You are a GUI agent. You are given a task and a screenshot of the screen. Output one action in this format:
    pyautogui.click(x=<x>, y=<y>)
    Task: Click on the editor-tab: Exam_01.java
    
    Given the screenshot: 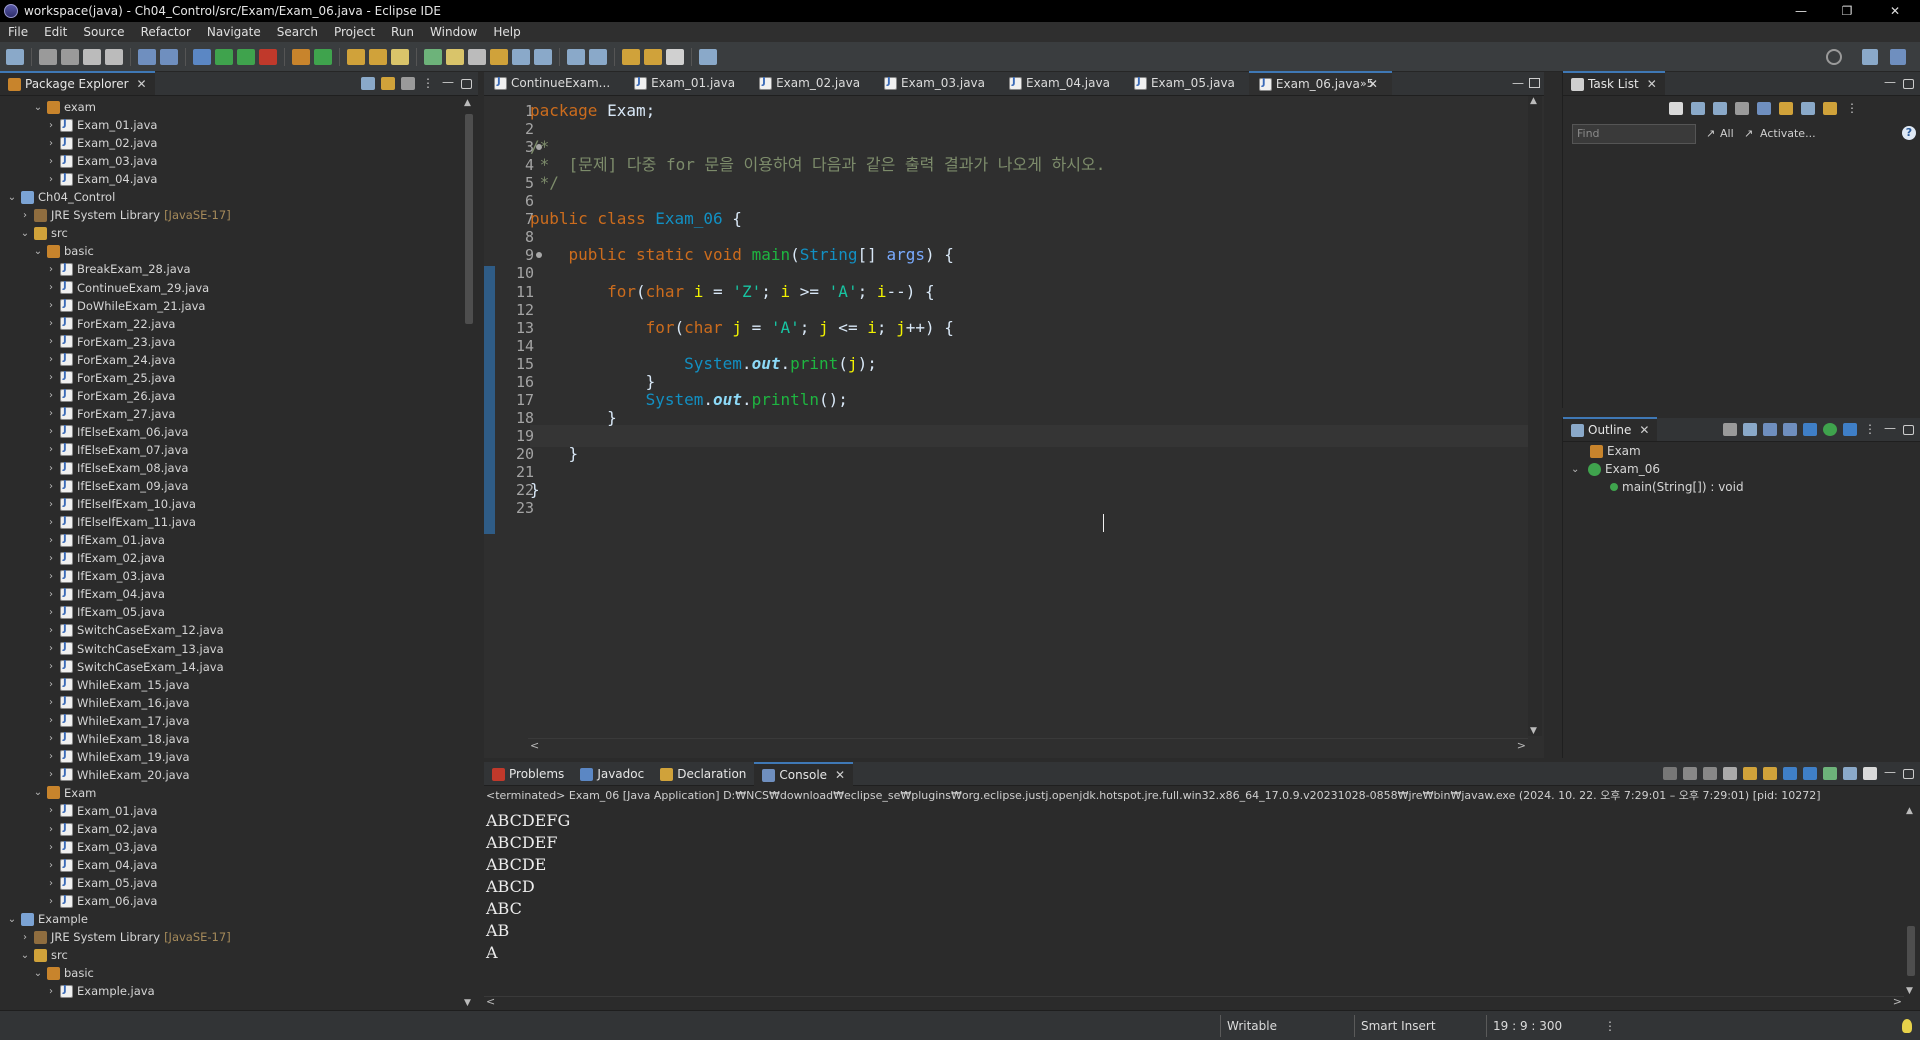 What is the action you would take?
    pyautogui.click(x=686, y=83)
    